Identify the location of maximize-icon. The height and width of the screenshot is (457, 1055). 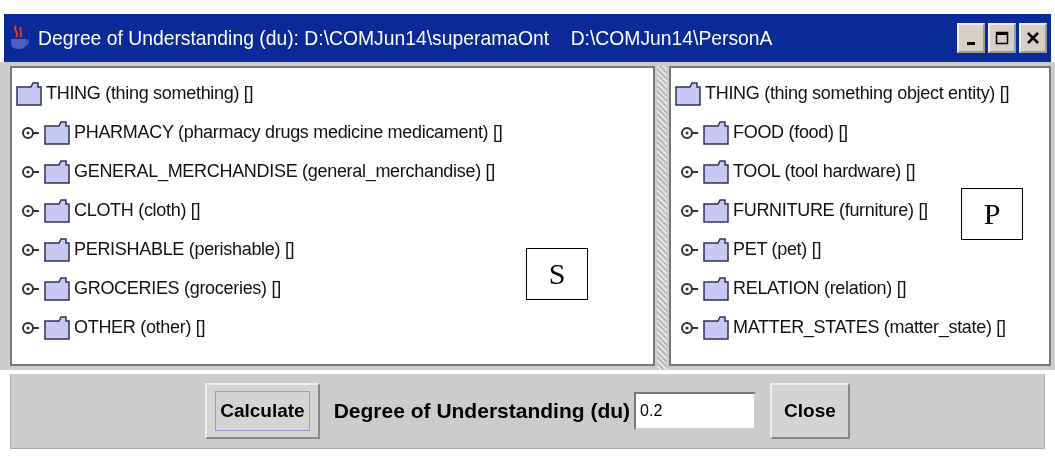
(1002, 38).